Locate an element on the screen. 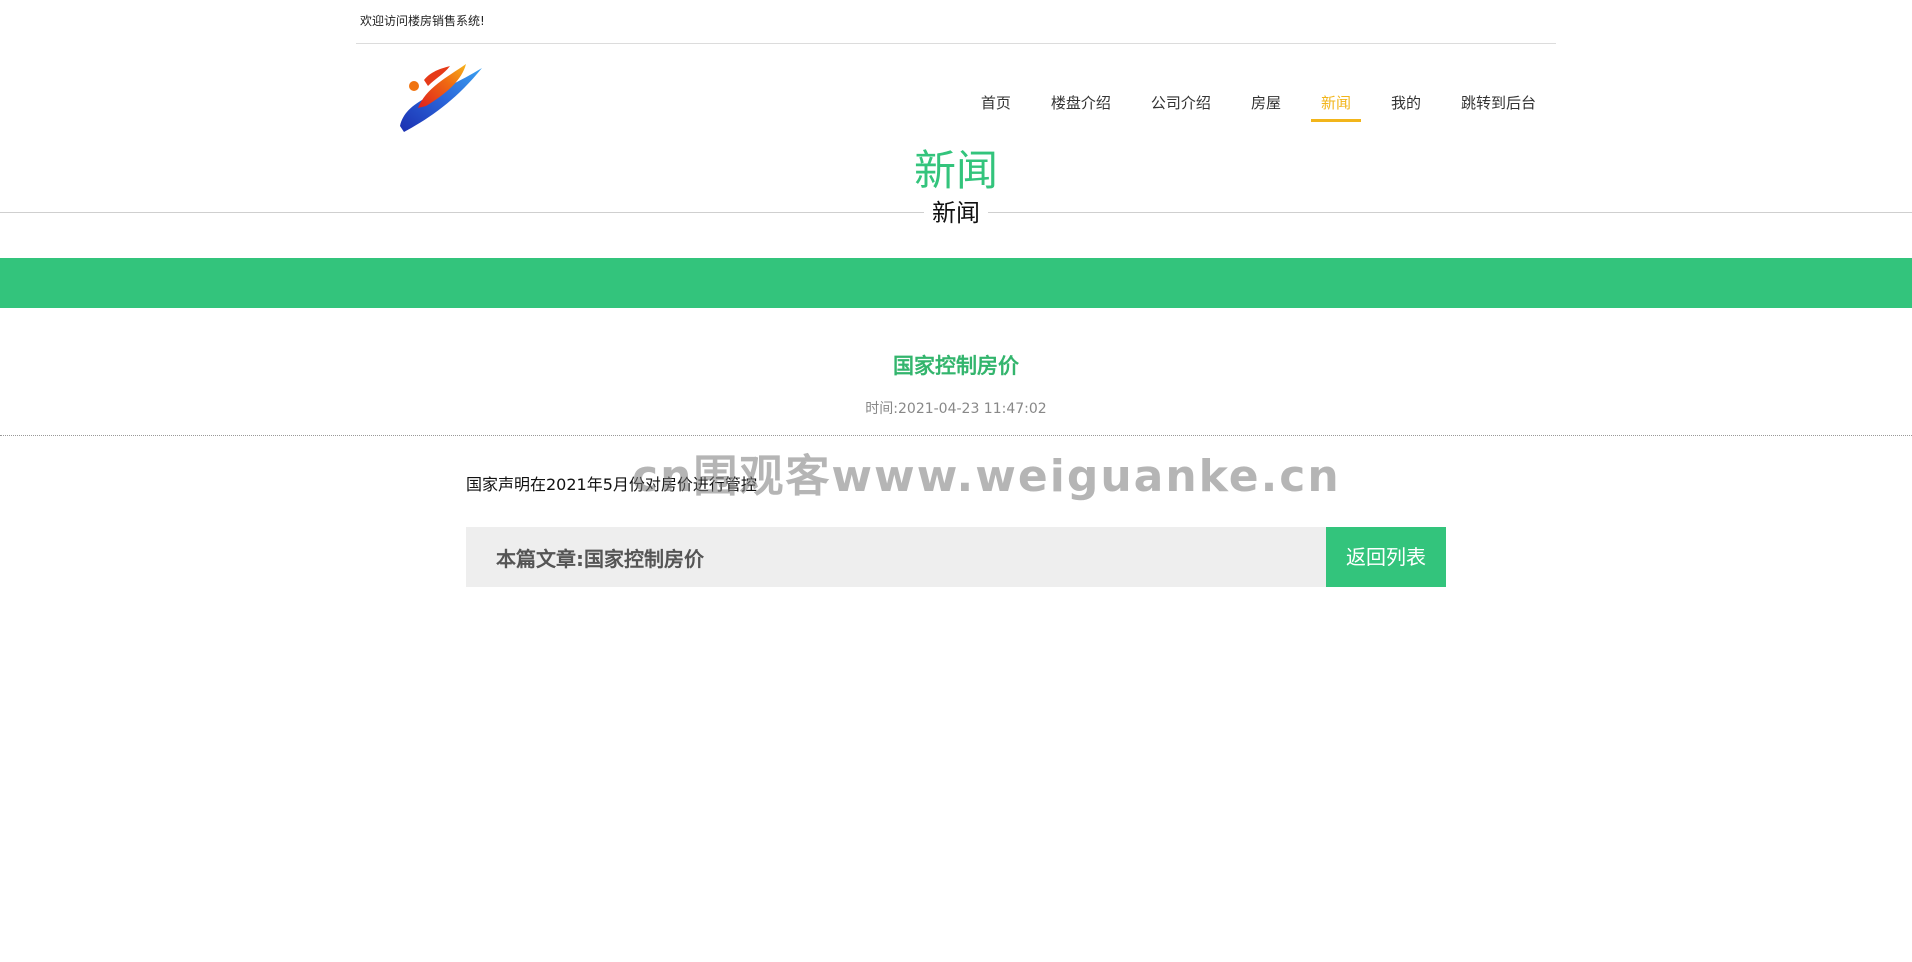  nav-item-properties: 楼盘介绍 is located at coordinates (1081, 103).